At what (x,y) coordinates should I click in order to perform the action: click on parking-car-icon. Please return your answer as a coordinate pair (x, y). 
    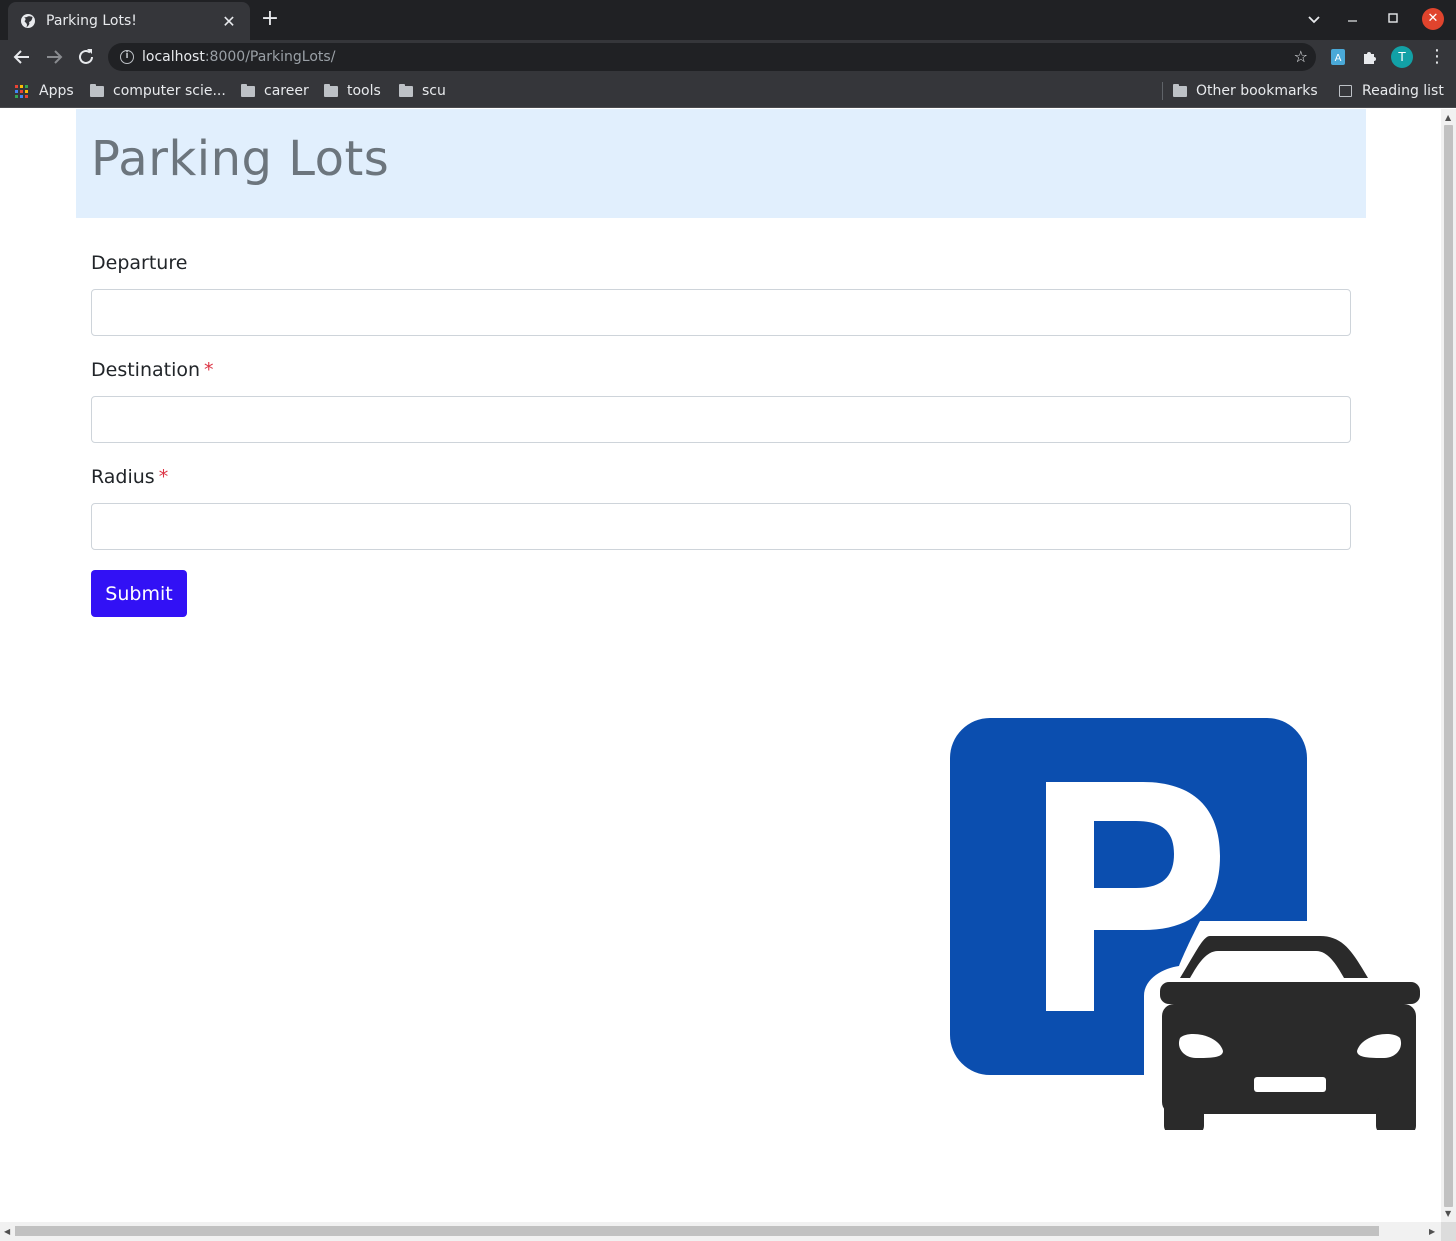
    Looking at the image, I should click on (1187, 924).